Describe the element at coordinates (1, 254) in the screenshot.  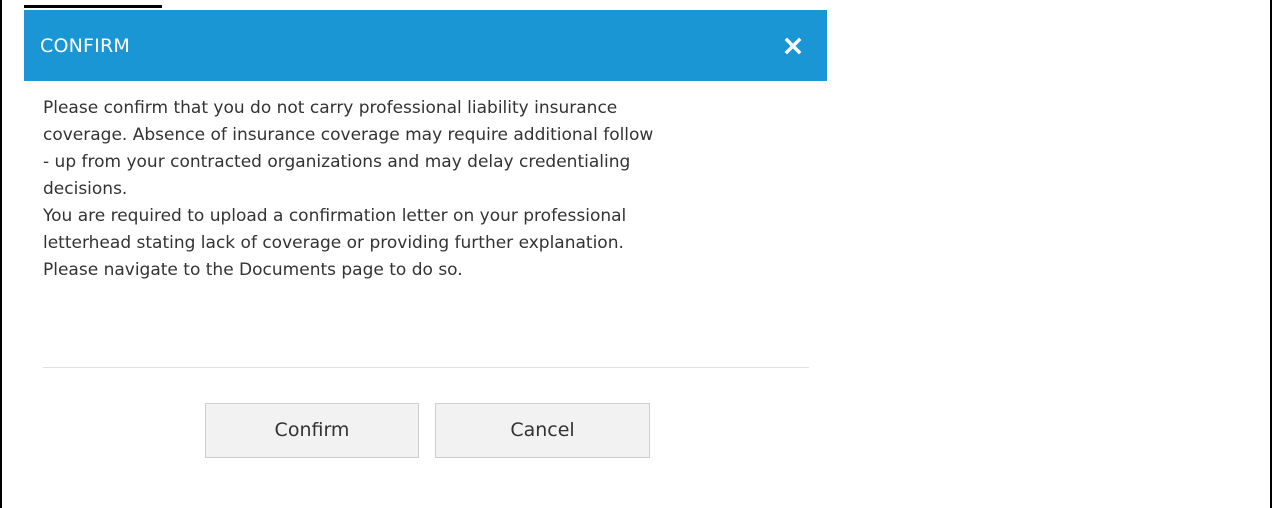
I see `page-frame-left-border` at that location.